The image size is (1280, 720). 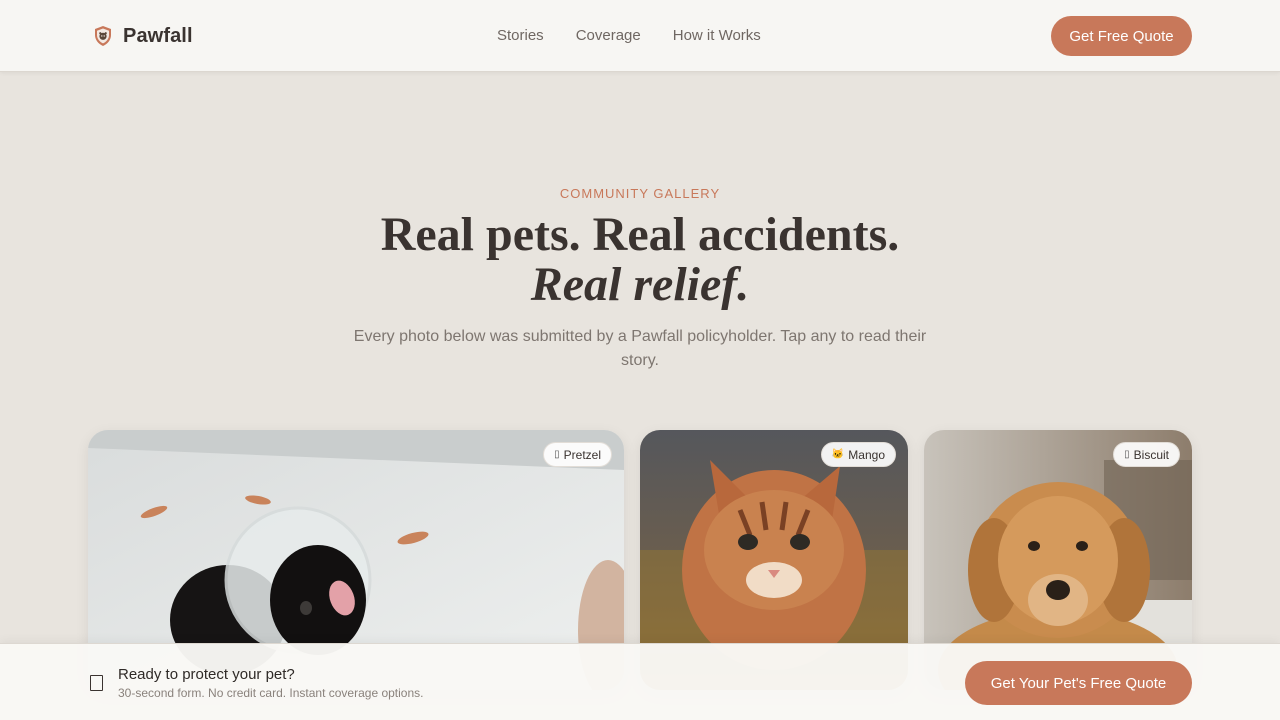 What do you see at coordinates (582, 454) in the screenshot?
I see `pet-name-label: Pretzel` at bounding box center [582, 454].